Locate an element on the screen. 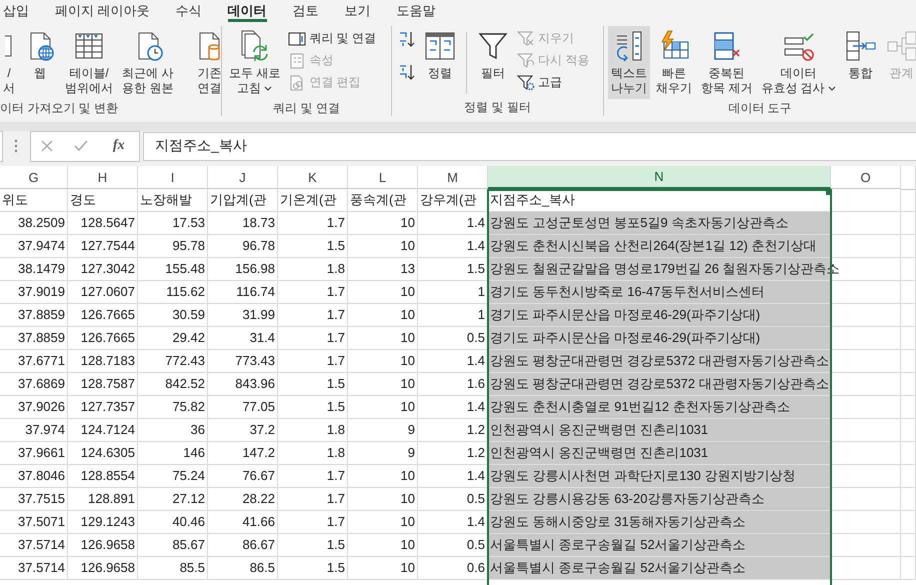  column-header: O is located at coordinates (866, 177).